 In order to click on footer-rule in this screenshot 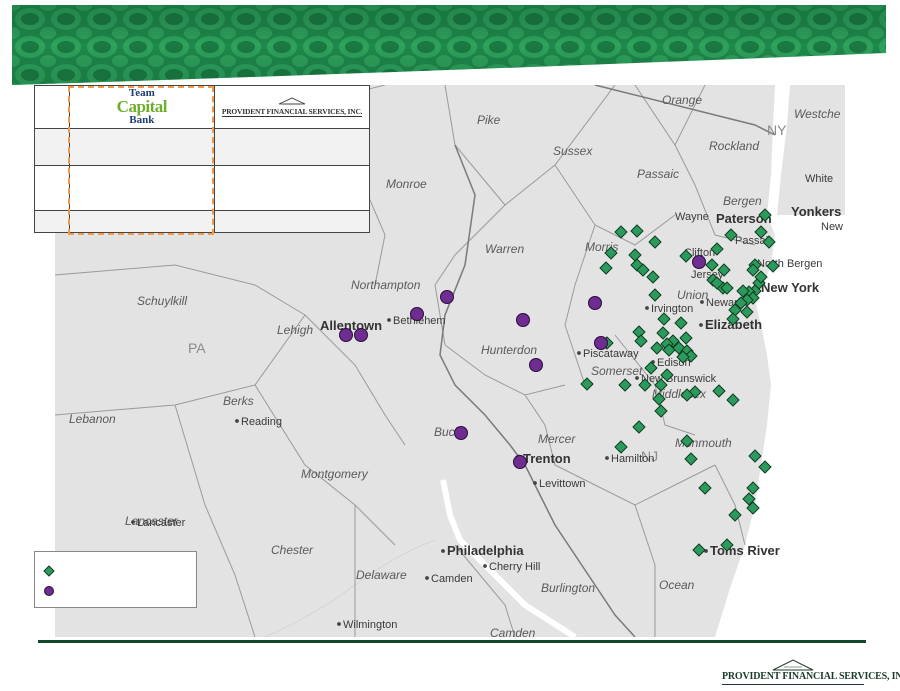, I will do `click(452, 641)`.